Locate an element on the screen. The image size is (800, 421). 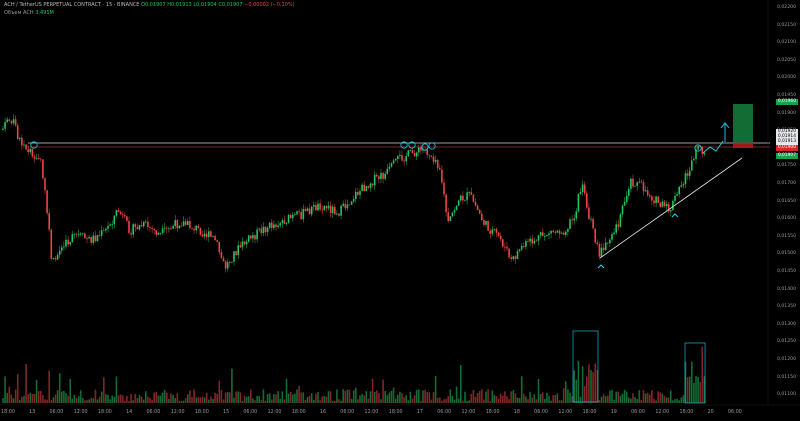
time-axis-label: 12:00 is located at coordinates (468, 412).